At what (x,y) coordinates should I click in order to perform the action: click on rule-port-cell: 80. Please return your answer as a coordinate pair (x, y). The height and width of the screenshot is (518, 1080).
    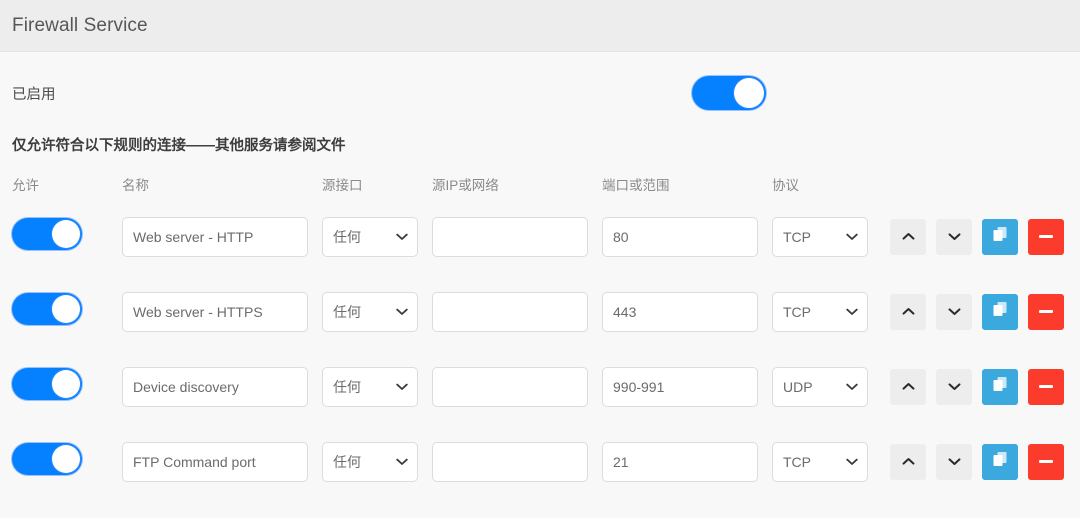
    Looking at the image, I should click on (680, 236).